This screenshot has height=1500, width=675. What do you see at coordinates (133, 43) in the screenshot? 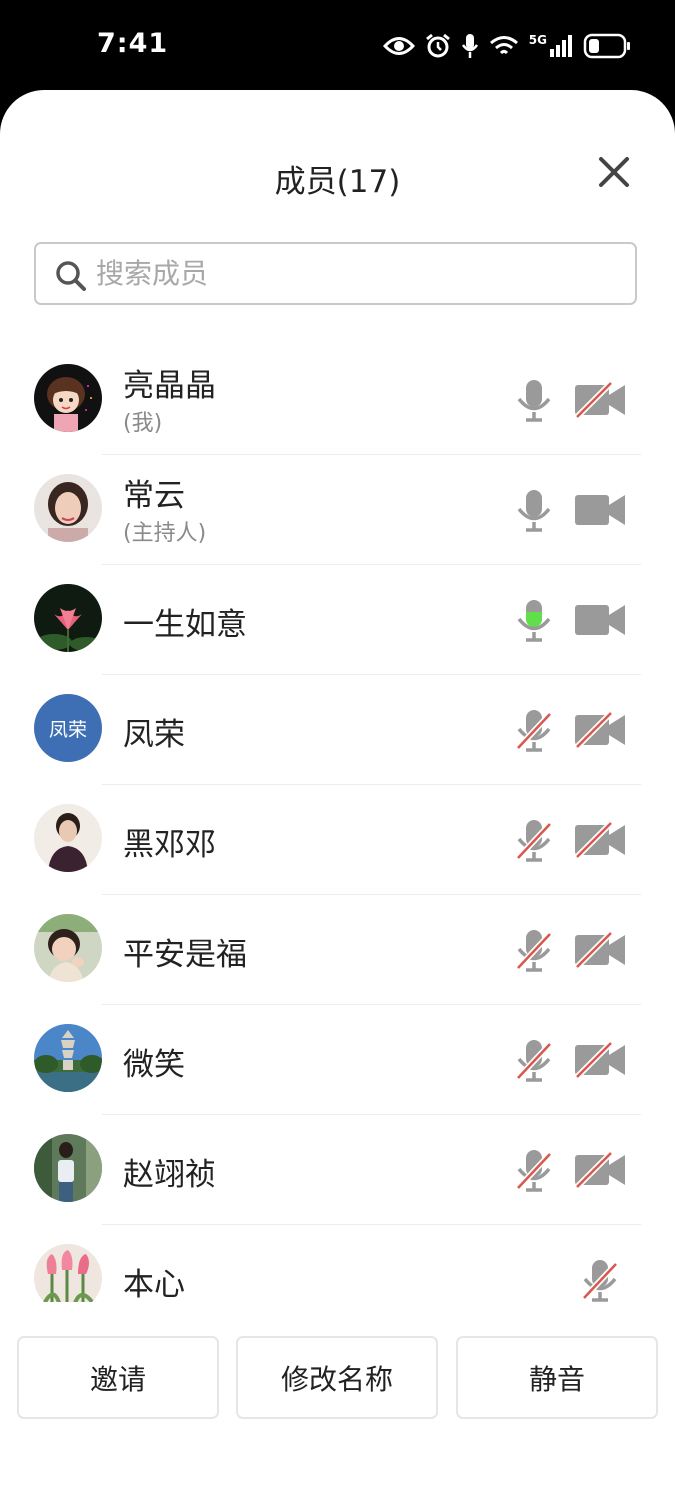
I see `status-time: 7:41` at bounding box center [133, 43].